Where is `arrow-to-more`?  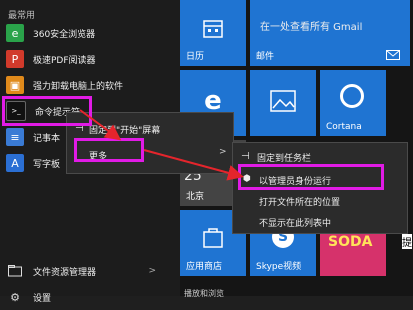 arrow-to-more is located at coordinates (100, 125).